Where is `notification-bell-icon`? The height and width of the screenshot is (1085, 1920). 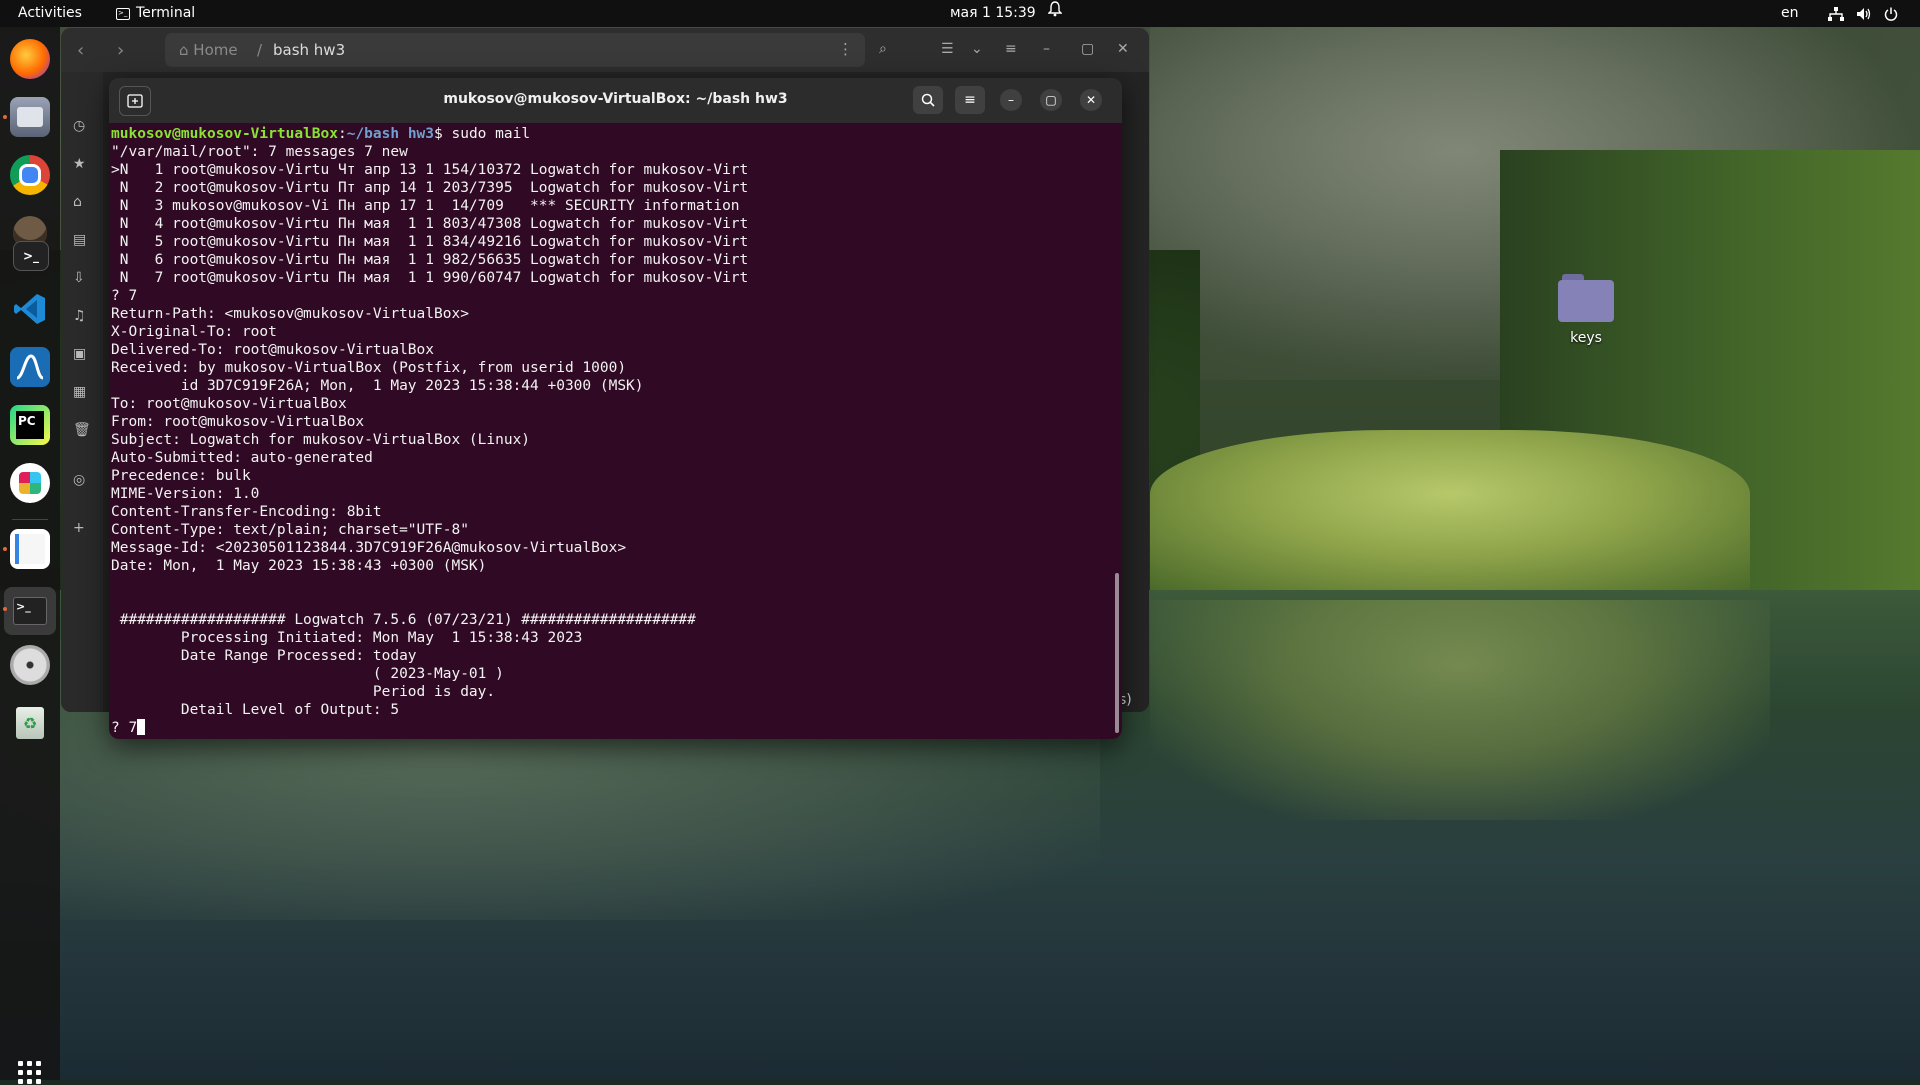 notification-bell-icon is located at coordinates (1055, 13).